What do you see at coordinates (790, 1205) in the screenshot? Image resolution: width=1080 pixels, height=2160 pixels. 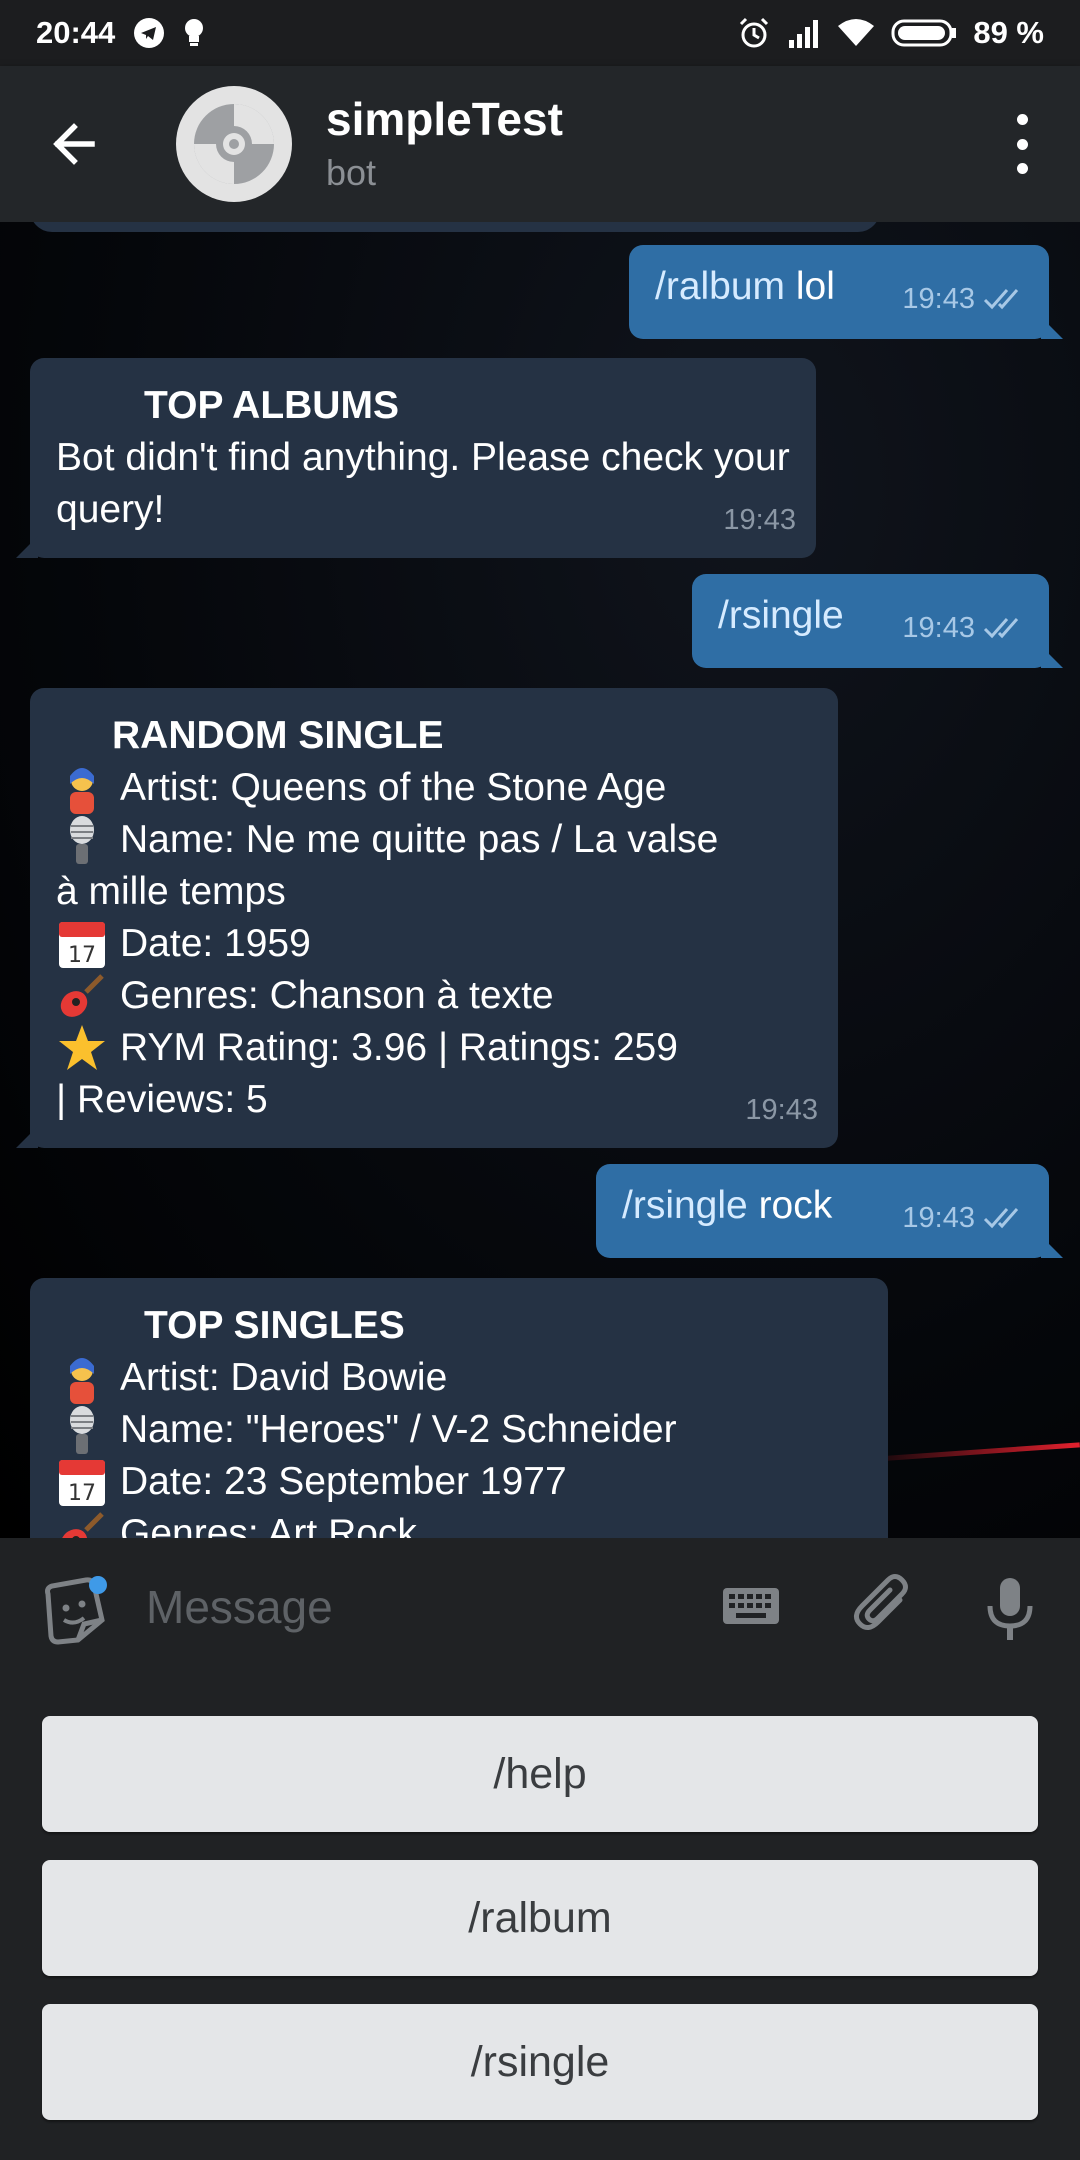 I see `message-text: rock` at bounding box center [790, 1205].